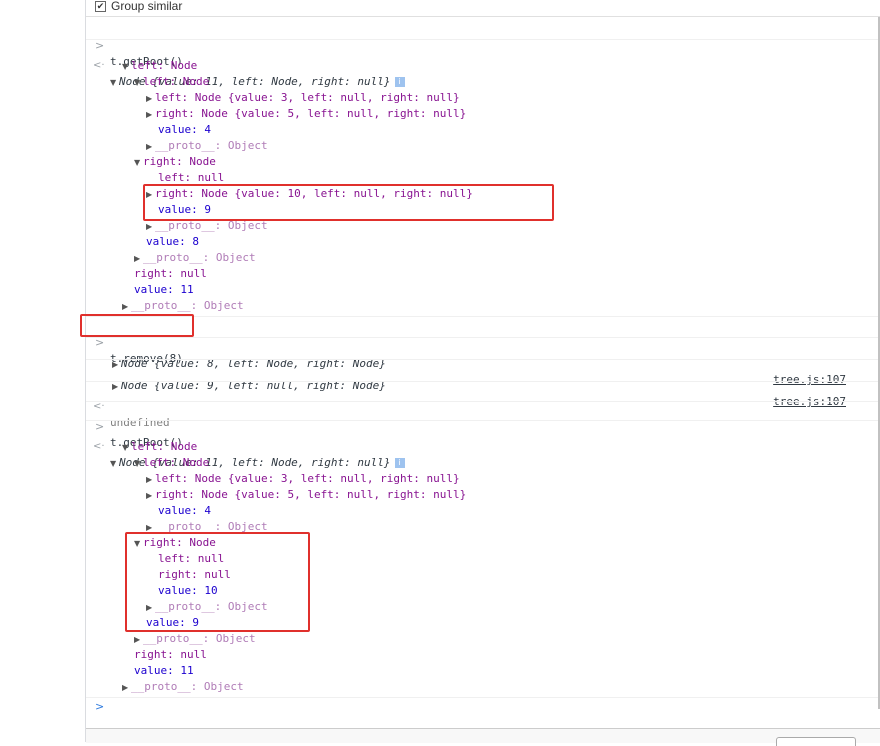  I want to click on drawer-bottom-bar, so click(483, 737).